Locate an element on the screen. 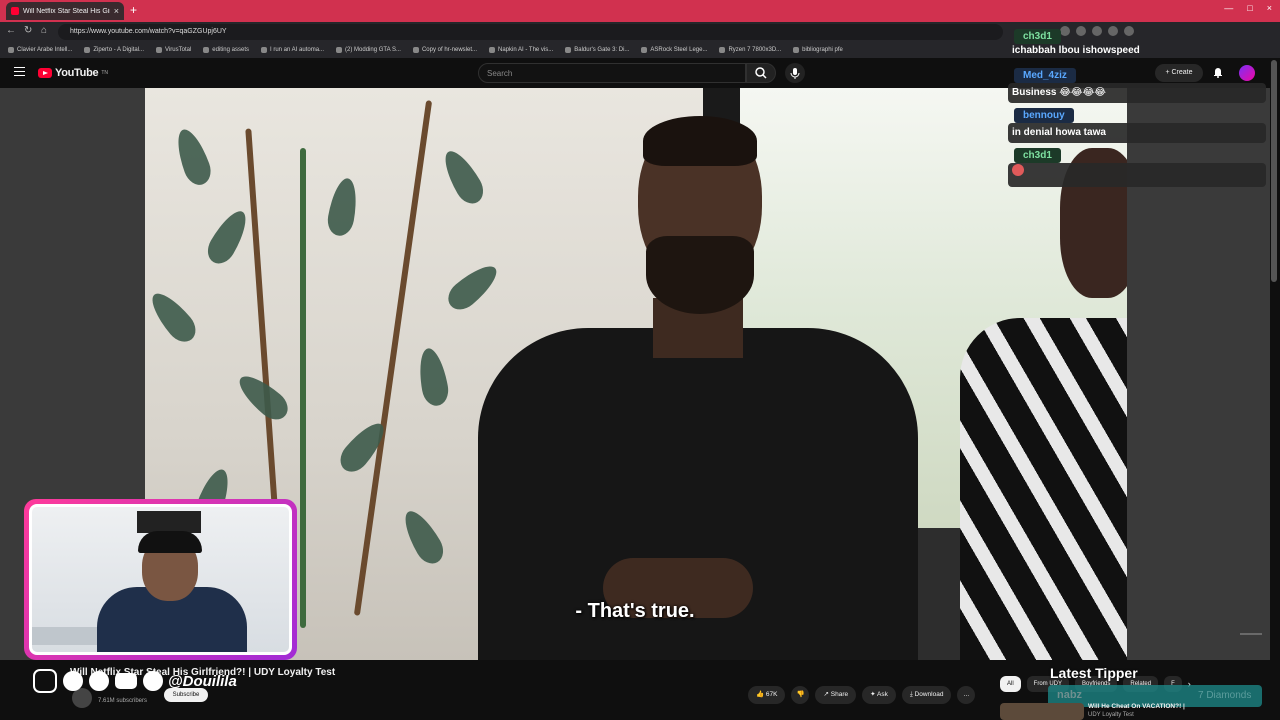  share-icon: ↗ is located at coordinates (826, 694).